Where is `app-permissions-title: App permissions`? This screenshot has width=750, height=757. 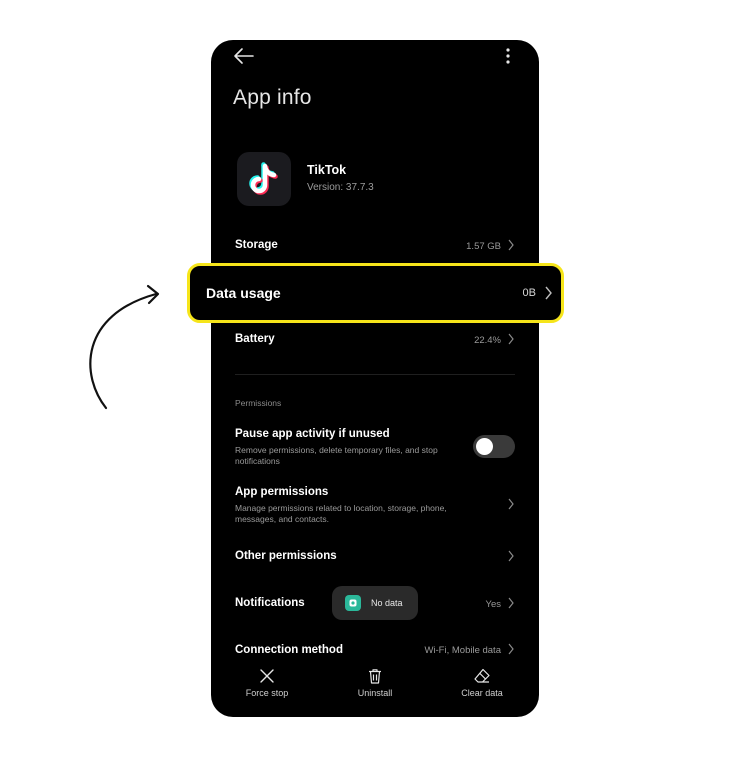 app-permissions-title: App permissions is located at coordinates (282, 492).